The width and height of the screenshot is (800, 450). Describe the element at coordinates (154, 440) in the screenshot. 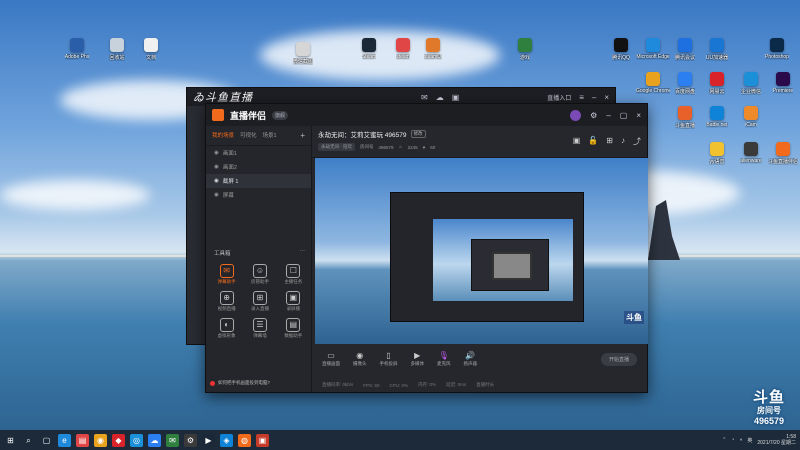

I see `taskbar-app-icon: ☁` at that location.